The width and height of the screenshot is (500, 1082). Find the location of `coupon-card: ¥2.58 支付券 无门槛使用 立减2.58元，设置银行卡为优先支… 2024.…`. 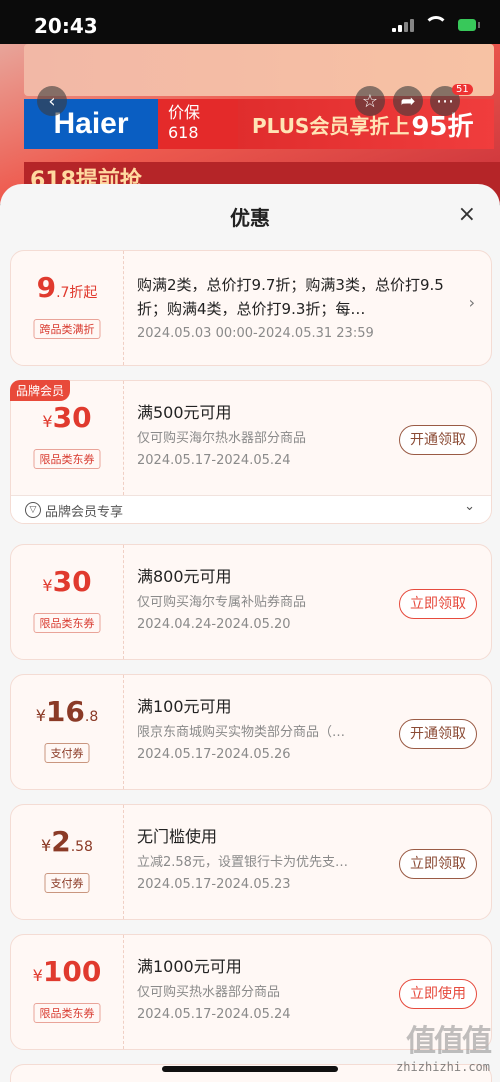

coupon-card: ¥2.58 支付券 无门槛使用 立减2.58元，设置银行卡为优先支… 2024.… is located at coordinates (251, 862).